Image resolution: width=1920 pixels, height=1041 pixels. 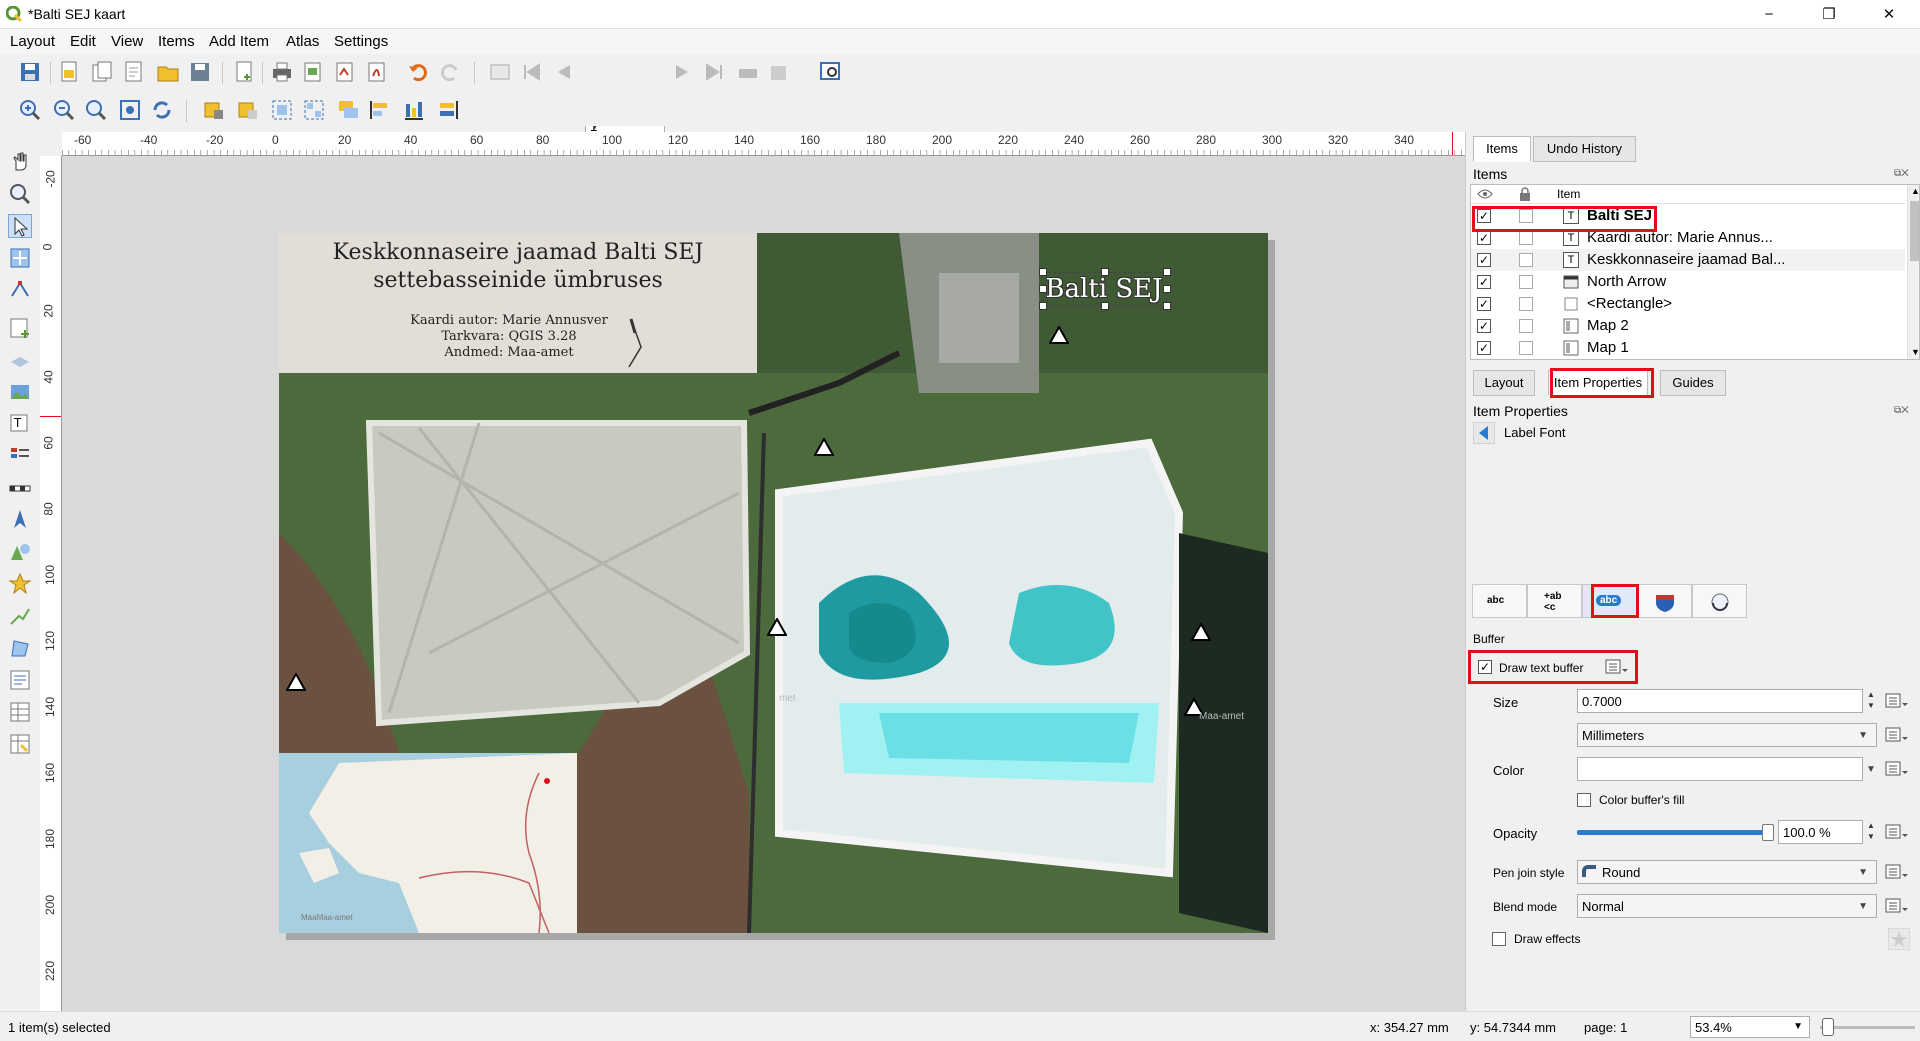 I want to click on previous-feature-icon, so click(x=564, y=72).